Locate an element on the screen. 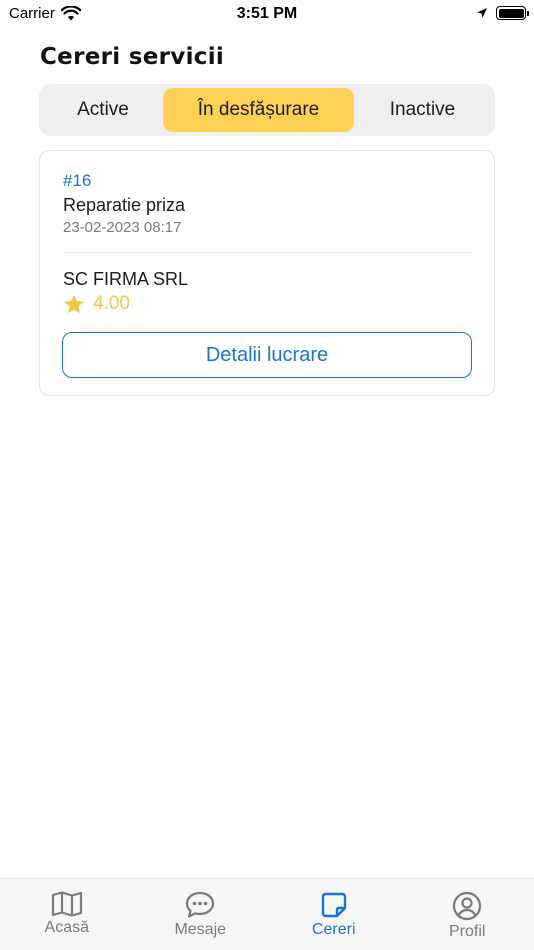 Image resolution: width=534 pixels, height=950 pixels. tab-label-acasa: Acasă is located at coordinates (66, 927).